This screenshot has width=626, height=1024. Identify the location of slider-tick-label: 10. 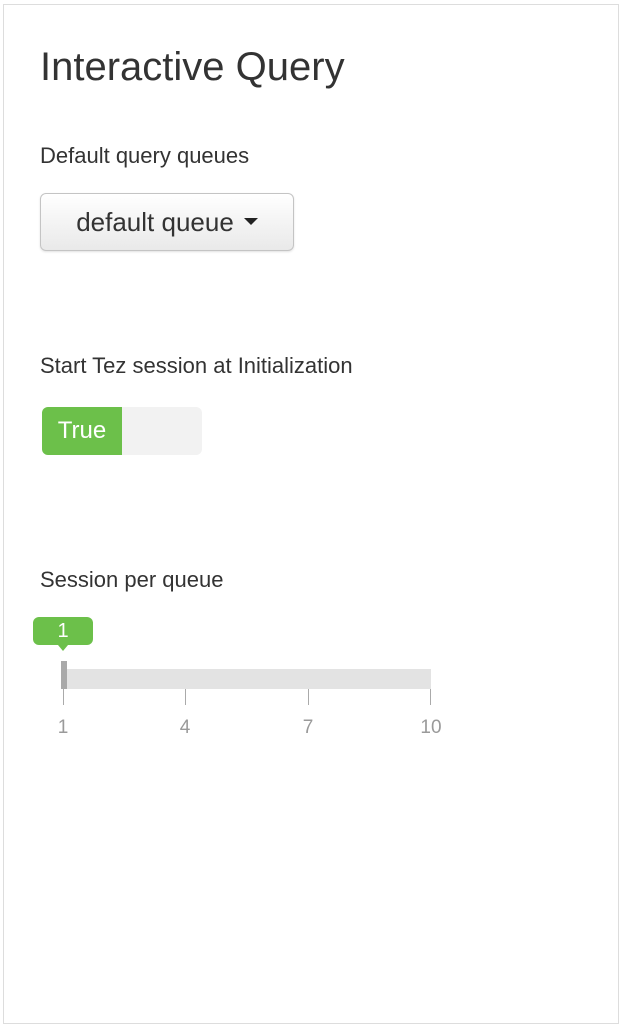
(431, 727).